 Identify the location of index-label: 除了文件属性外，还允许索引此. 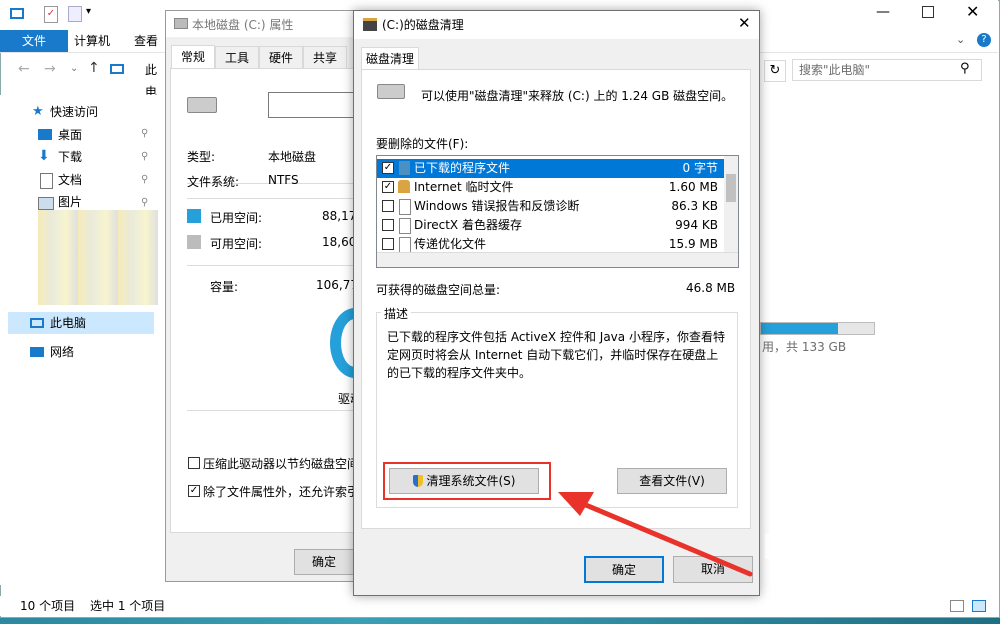
(287, 492).